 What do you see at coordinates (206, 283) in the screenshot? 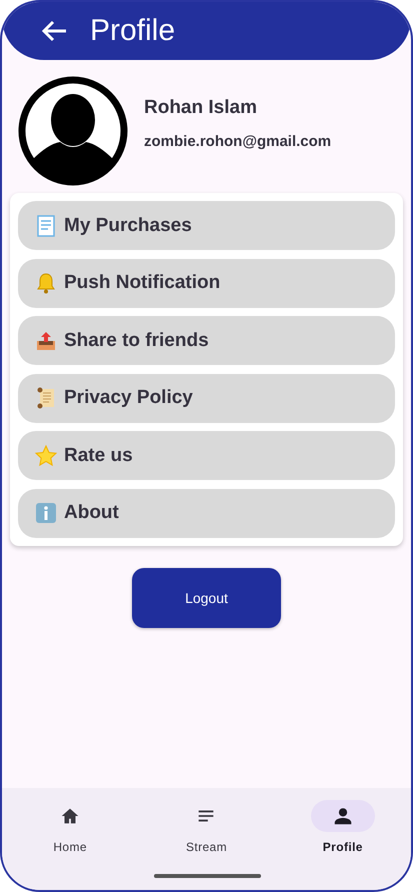
I see `menu-item: Push Notification` at bounding box center [206, 283].